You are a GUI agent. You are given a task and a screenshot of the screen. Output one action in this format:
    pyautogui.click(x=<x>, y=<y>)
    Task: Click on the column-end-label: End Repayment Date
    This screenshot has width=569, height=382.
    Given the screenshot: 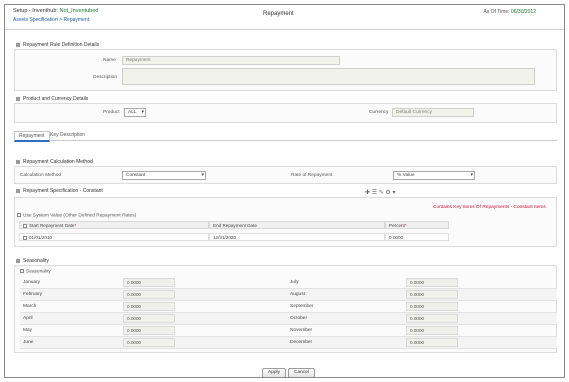 What is the action you would take?
    pyautogui.click(x=235, y=225)
    